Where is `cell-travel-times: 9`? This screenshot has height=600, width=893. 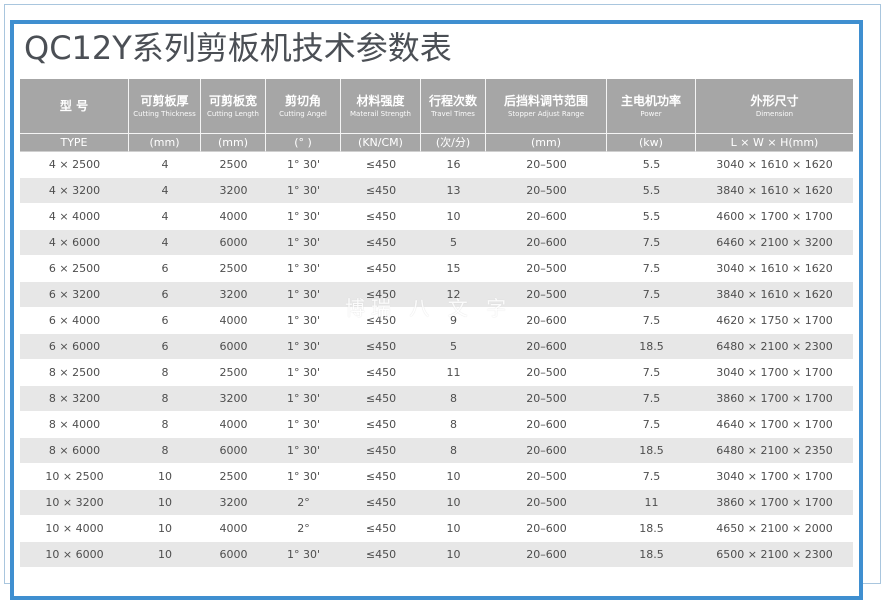 cell-travel-times: 9 is located at coordinates (453, 321).